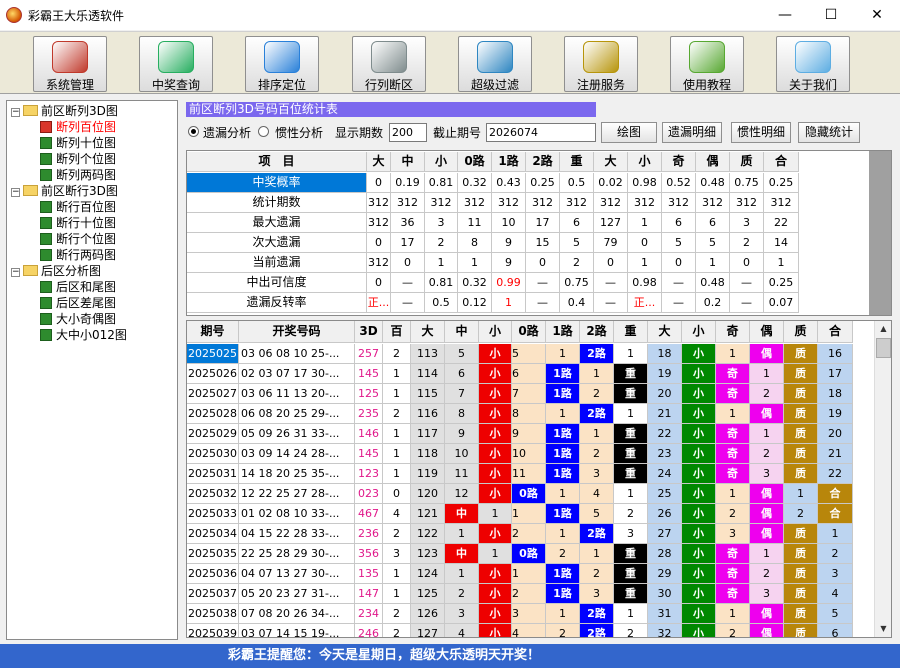  I want to click on close-button: ✕, so click(877, 15).